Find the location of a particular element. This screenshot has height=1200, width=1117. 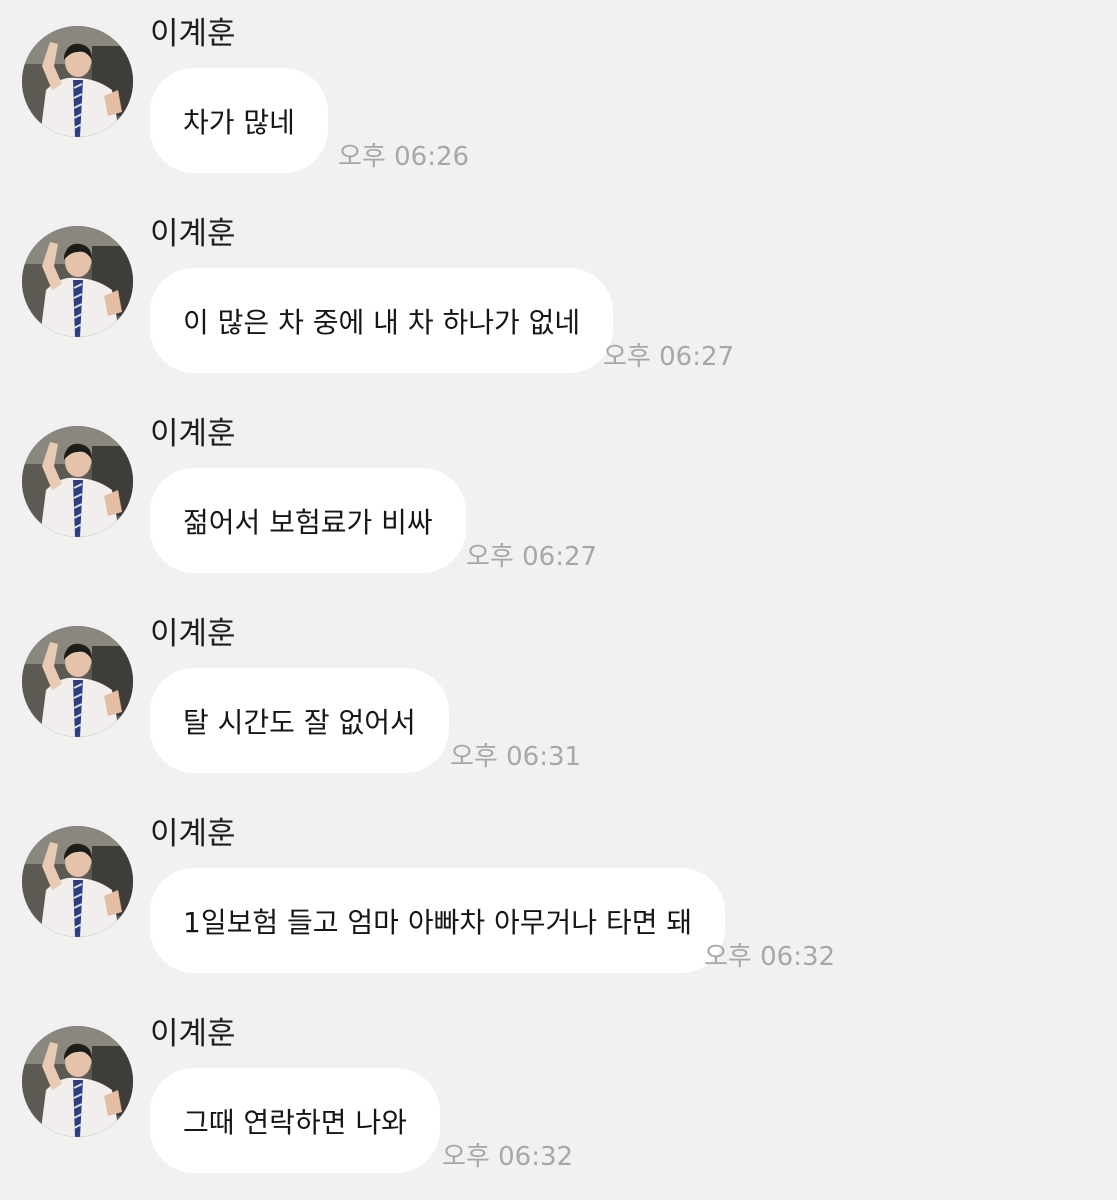

message-text: 이 많은 차 중에 내 차 하나가 없네 is located at coordinates (382, 322).